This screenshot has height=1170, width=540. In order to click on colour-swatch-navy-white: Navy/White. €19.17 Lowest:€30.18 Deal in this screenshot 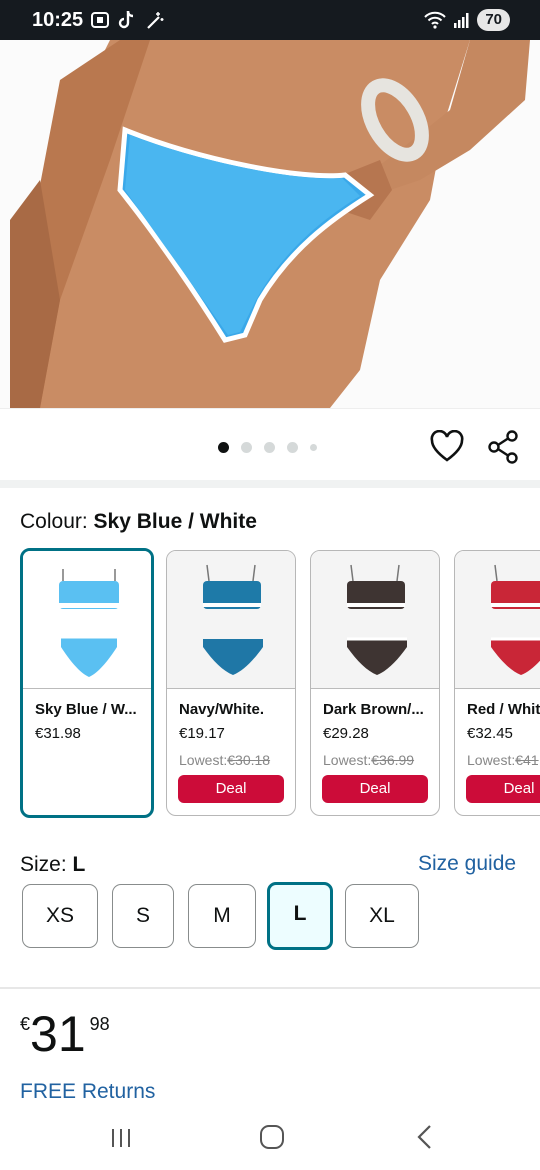, I will do `click(231, 683)`.